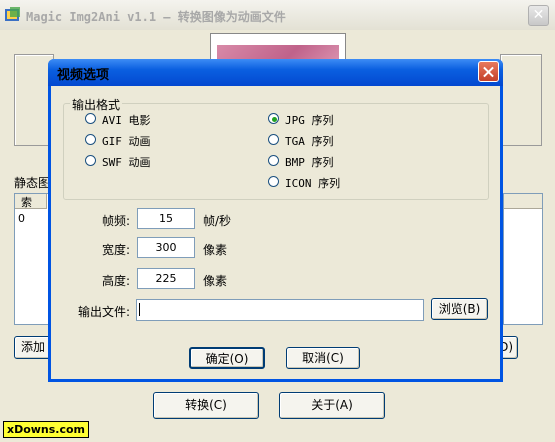 The height and width of the screenshot is (442, 555). Describe the element at coordinates (273, 139) in the screenshot. I see `radio-tga` at that location.